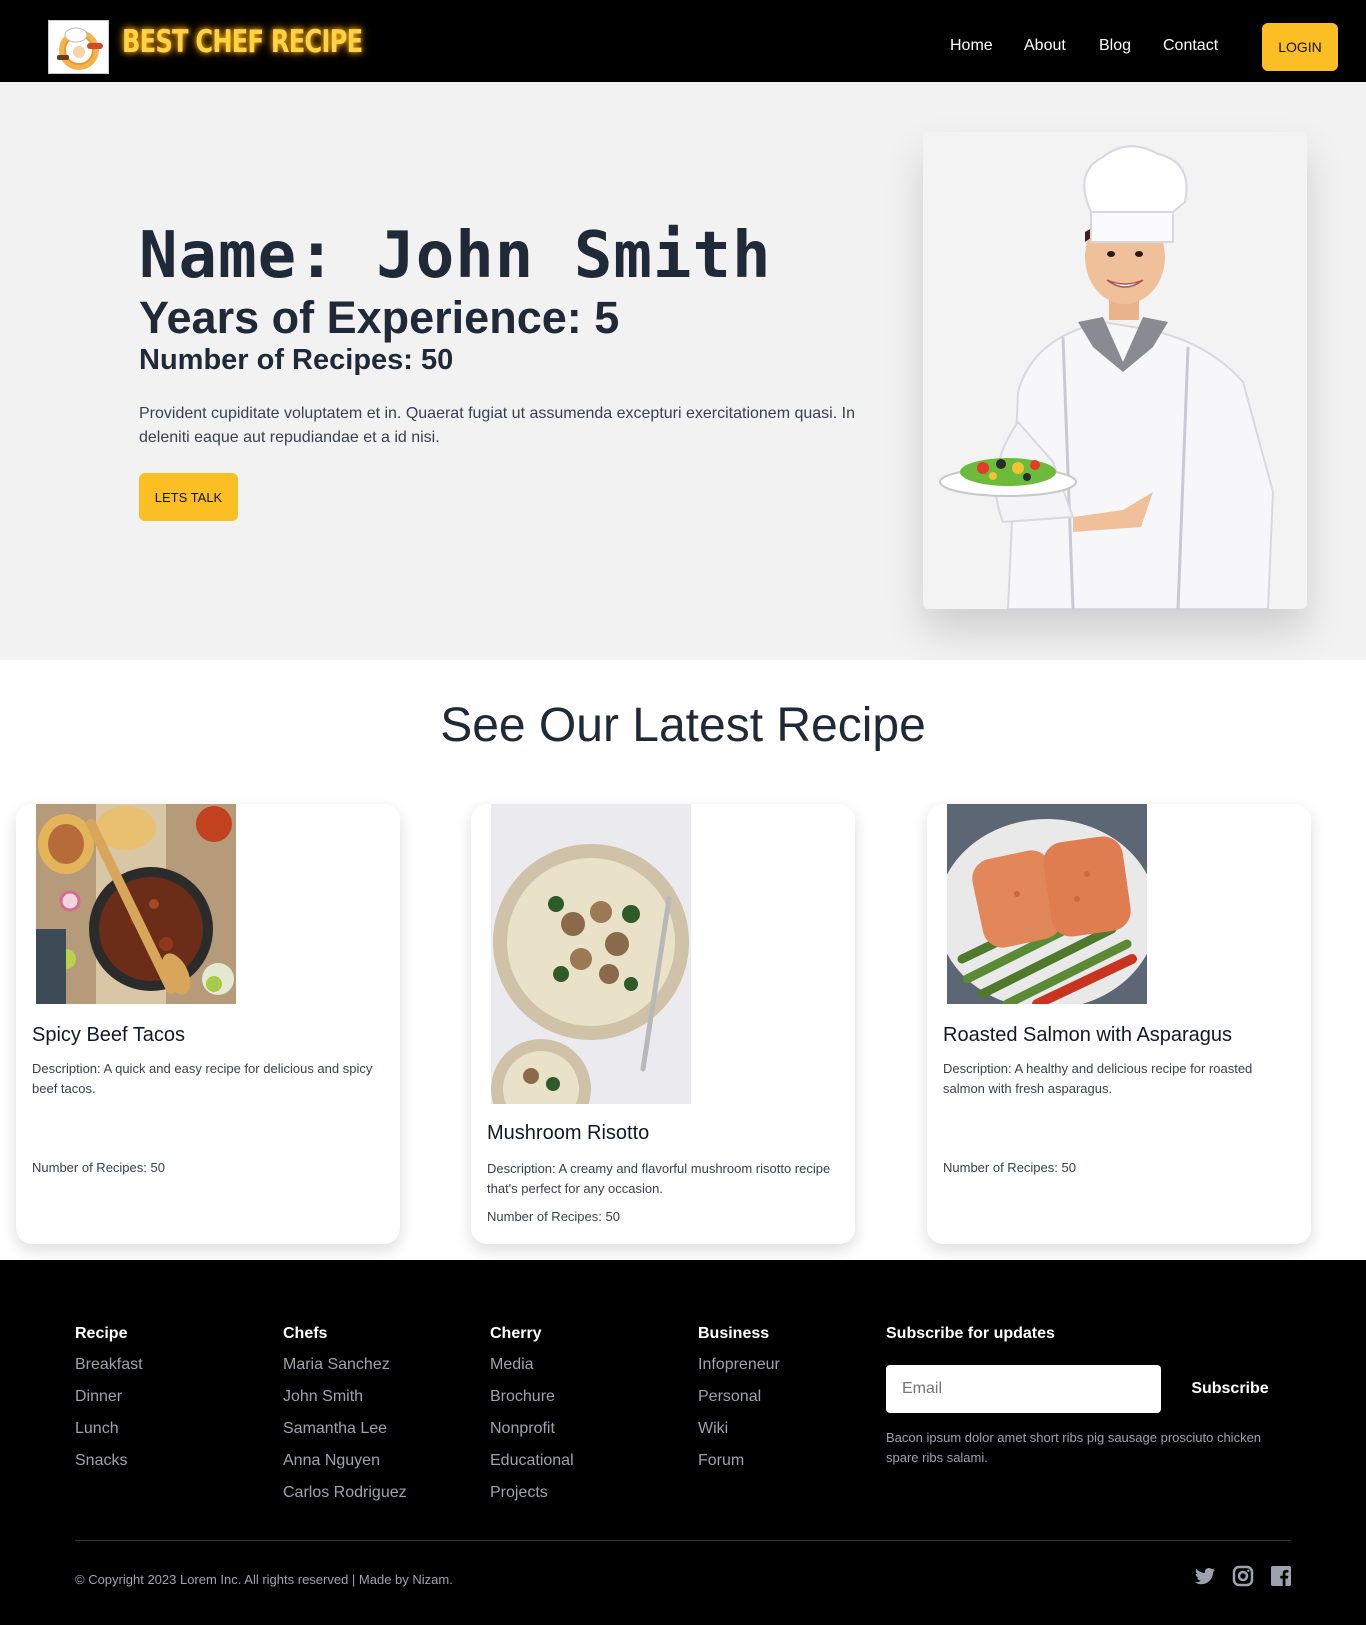 Image resolution: width=1366 pixels, height=1625 pixels. What do you see at coordinates (345, 1461) in the screenshot?
I see `footer-link: Anna Nguyen` at bounding box center [345, 1461].